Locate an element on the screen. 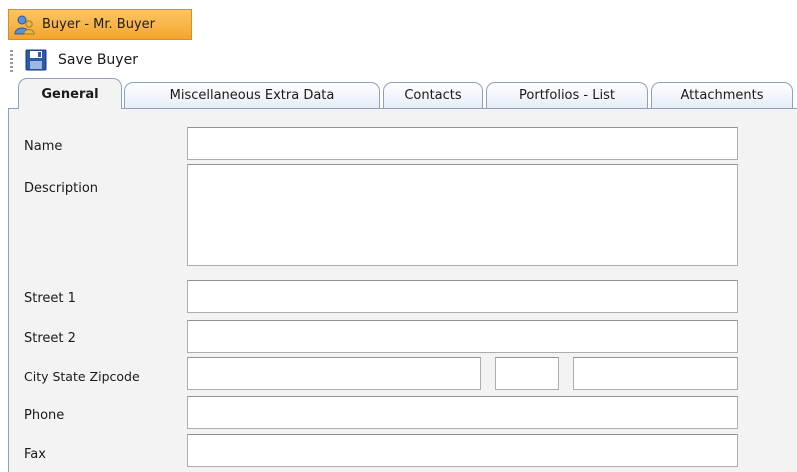 The height and width of the screenshot is (472, 797). tab-attachments: Attachments is located at coordinates (722, 95).